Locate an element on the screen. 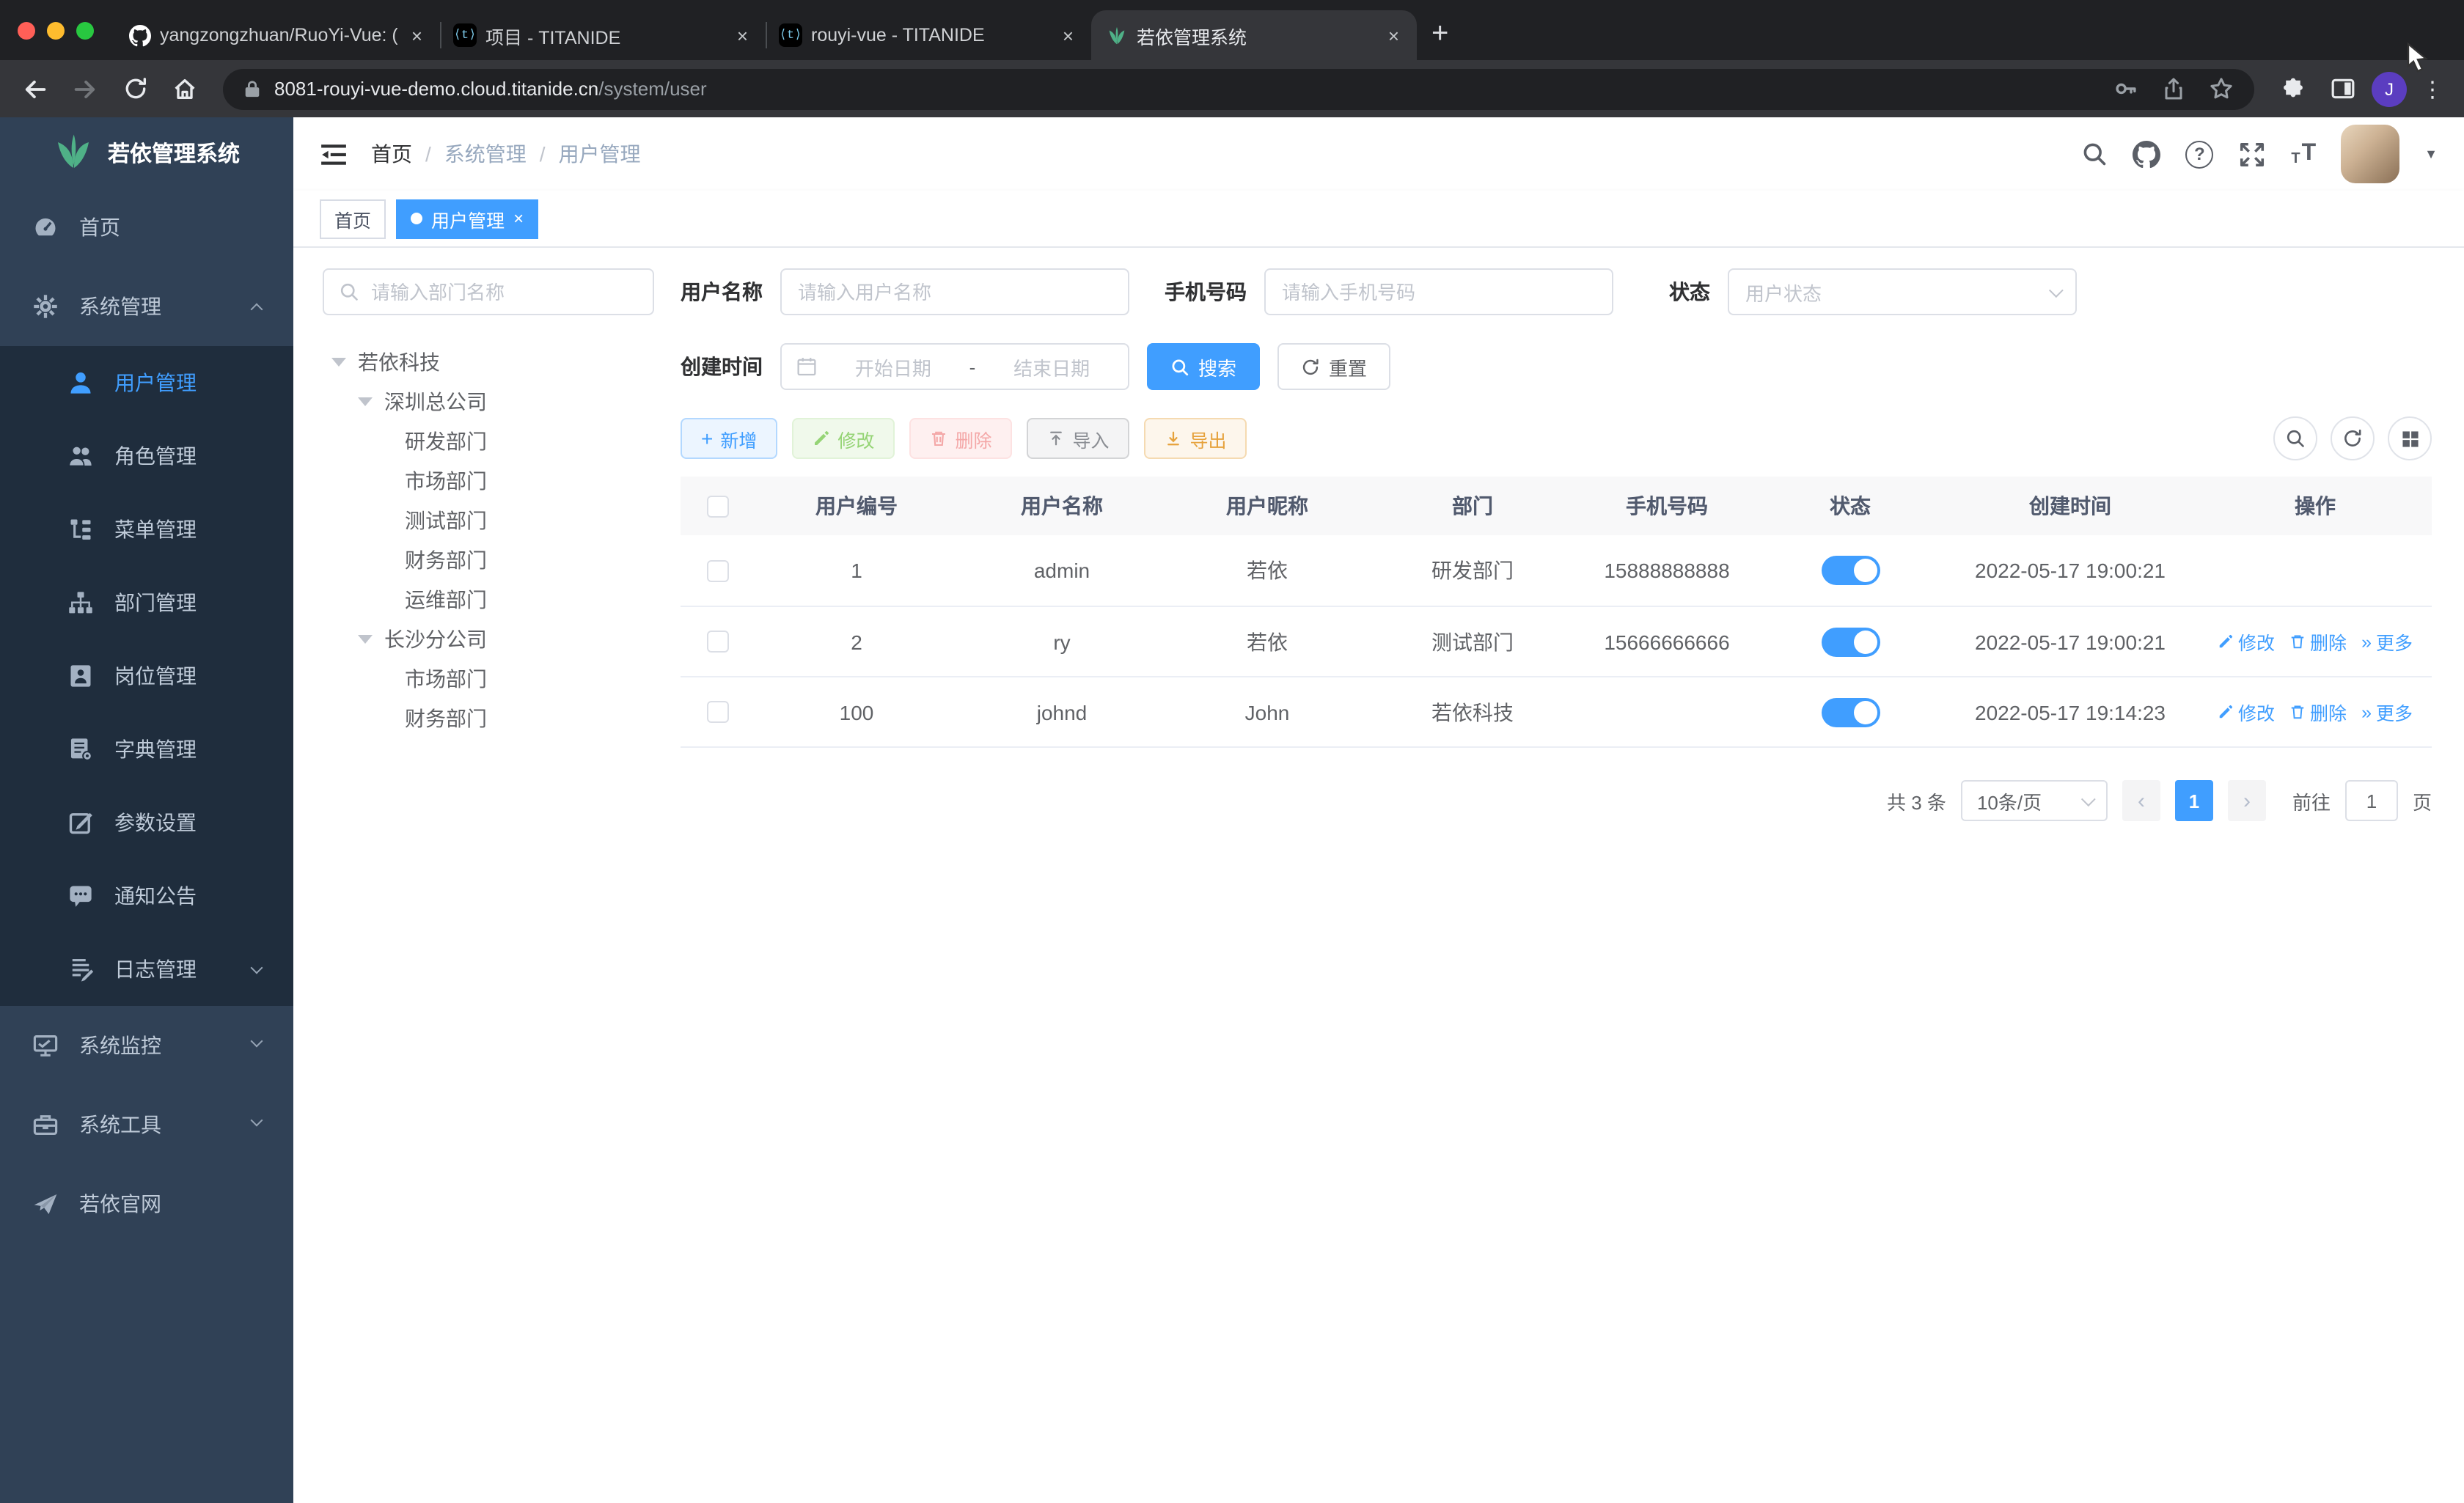 The height and width of the screenshot is (1503, 2464). tab-ruoyi-active: 若依管理系统 × is located at coordinates (1254, 35).